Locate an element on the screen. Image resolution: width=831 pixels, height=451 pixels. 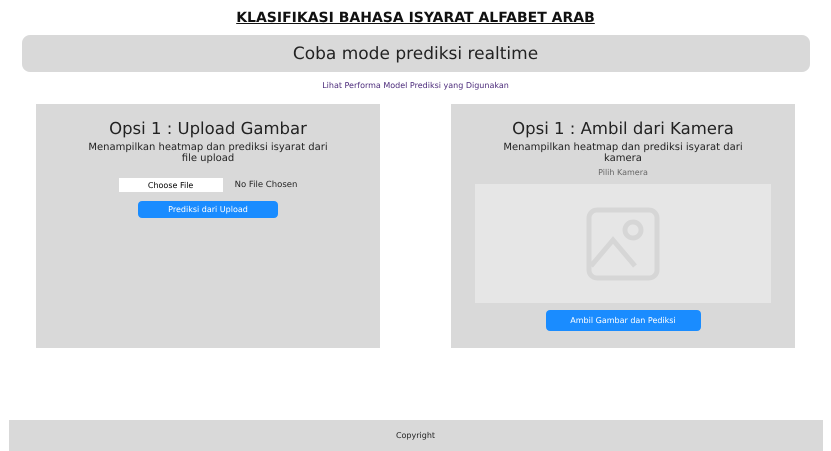
page-title: KLASIFIKASI BAHASA ISYARAT ALFABET ARAB is located at coordinates (415, 18).